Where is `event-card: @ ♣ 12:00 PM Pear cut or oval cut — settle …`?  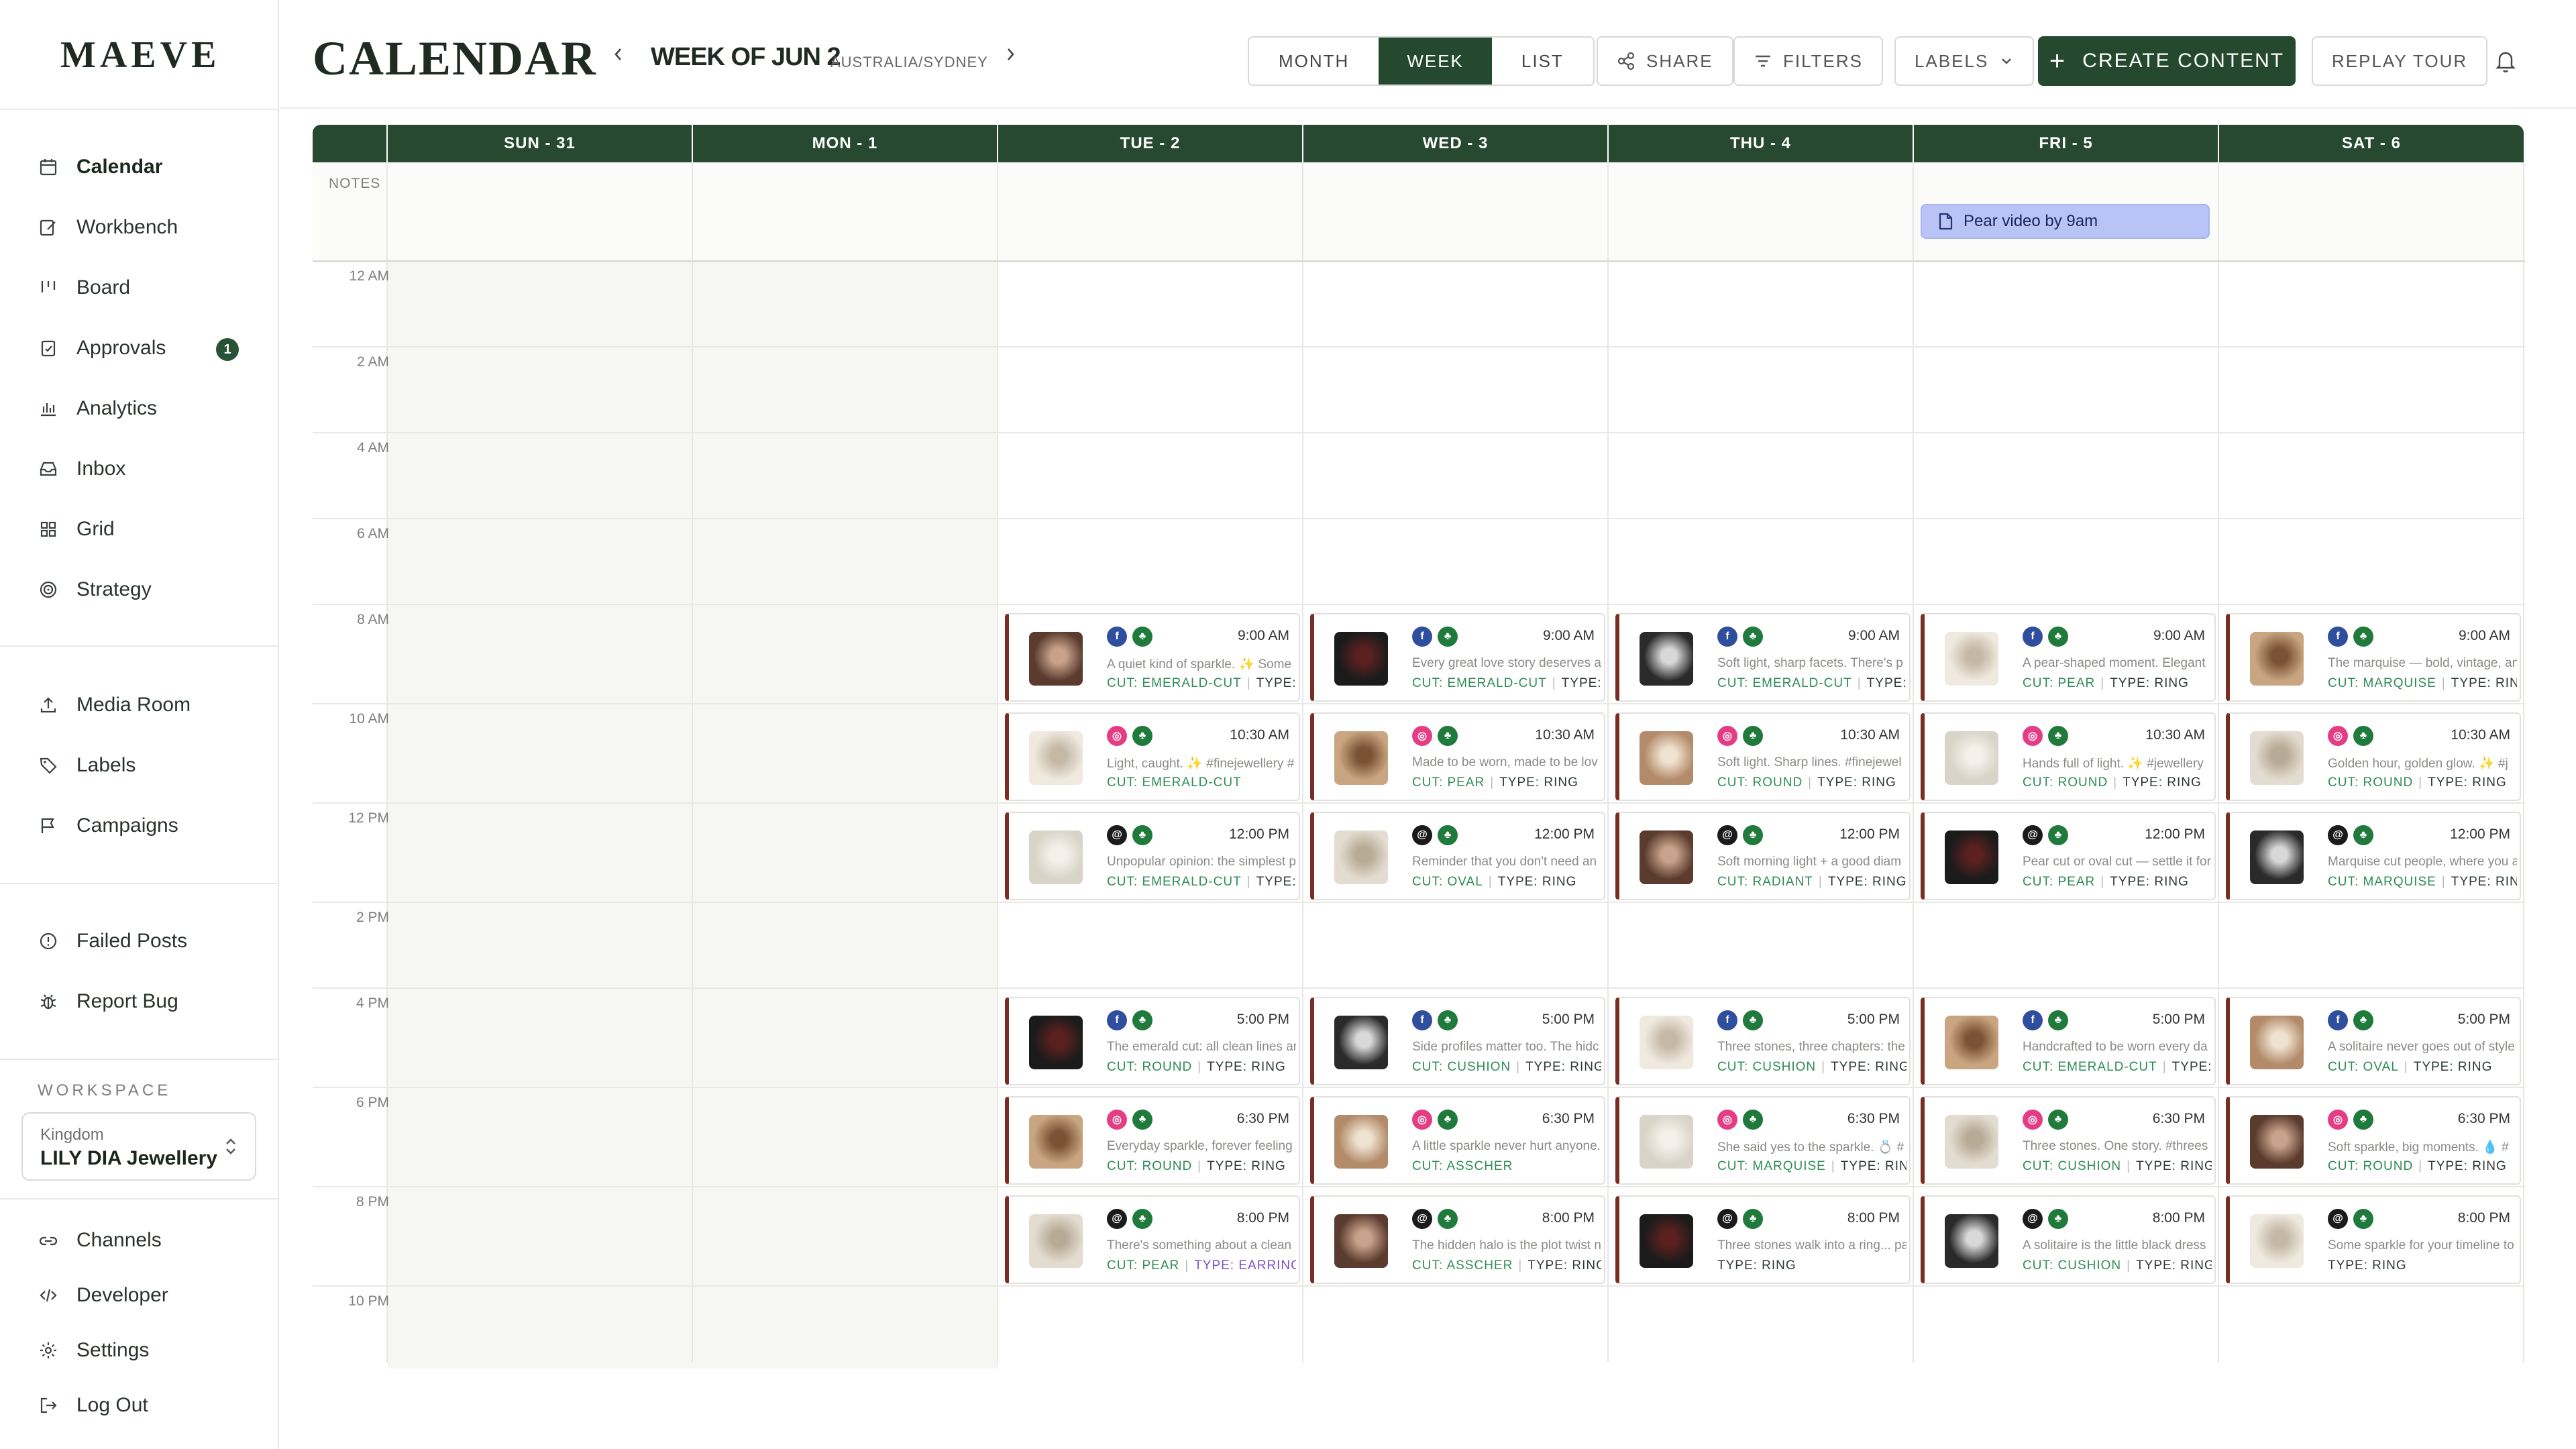 event-card: @ ♣ 12:00 PM Pear cut or oval cut — settle … is located at coordinates (2068, 856).